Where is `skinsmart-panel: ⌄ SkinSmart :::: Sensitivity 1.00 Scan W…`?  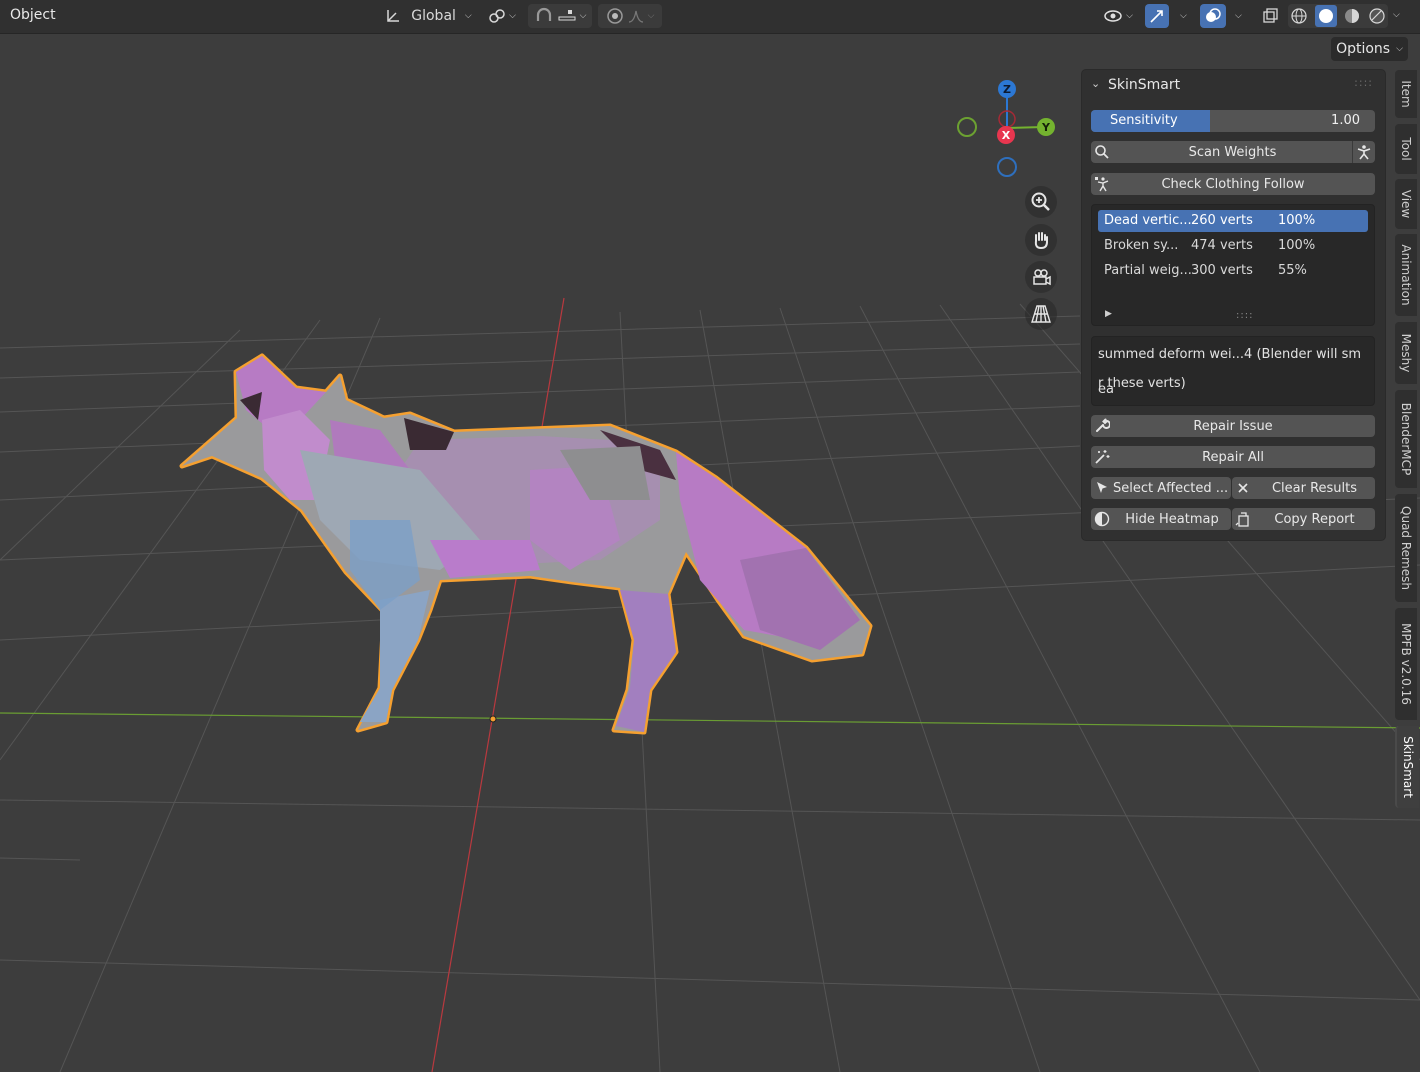 skinsmart-panel: ⌄ SkinSmart :::: Sensitivity 1.00 Scan W… is located at coordinates (1233, 305).